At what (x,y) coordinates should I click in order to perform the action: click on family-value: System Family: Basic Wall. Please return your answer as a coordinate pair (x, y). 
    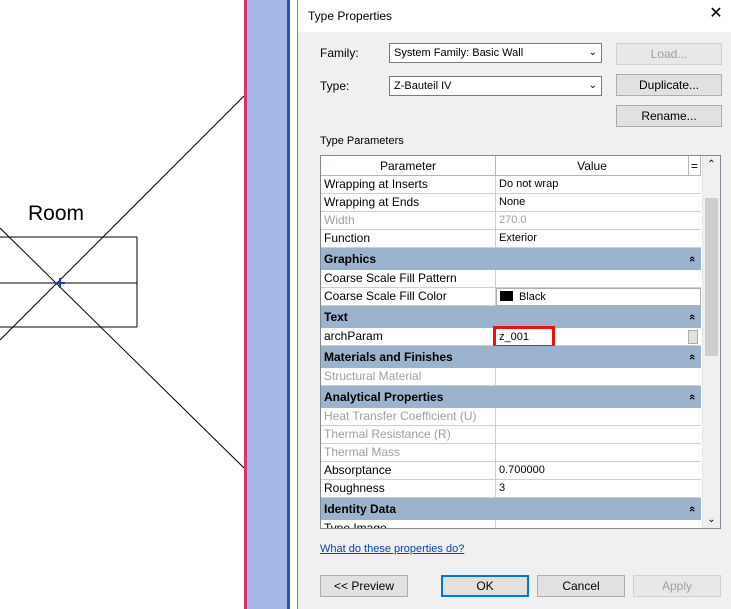
    Looking at the image, I should click on (459, 53).